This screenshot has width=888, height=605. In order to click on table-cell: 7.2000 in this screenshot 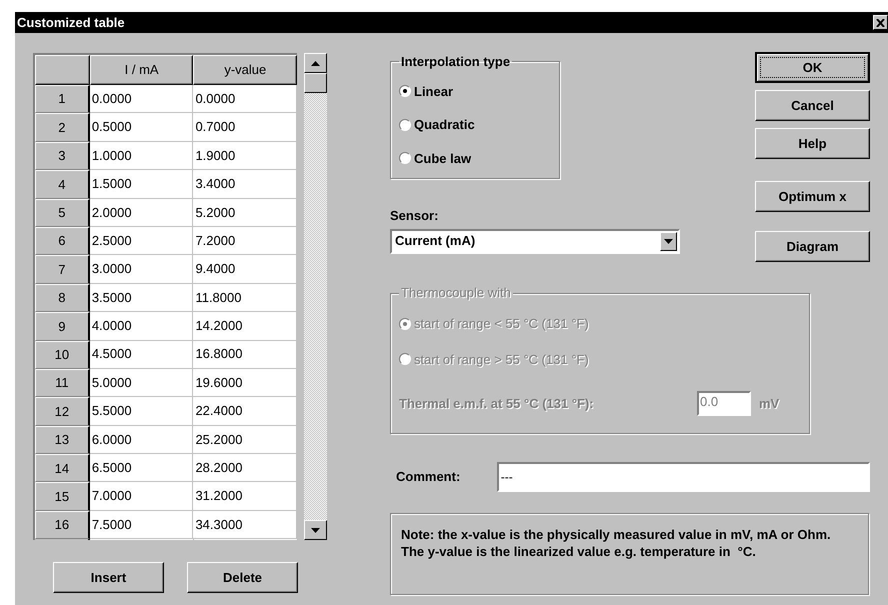, I will do `click(245, 241)`.